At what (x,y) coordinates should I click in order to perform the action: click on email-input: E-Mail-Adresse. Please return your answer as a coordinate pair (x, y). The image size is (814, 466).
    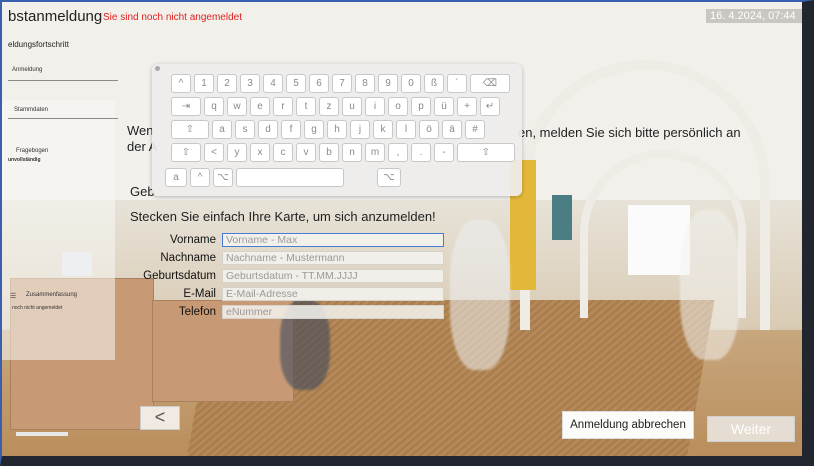
    Looking at the image, I should click on (333, 294).